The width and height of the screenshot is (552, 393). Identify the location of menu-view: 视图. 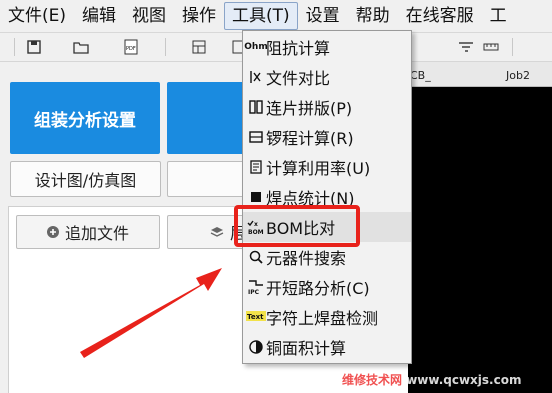
(149, 16).